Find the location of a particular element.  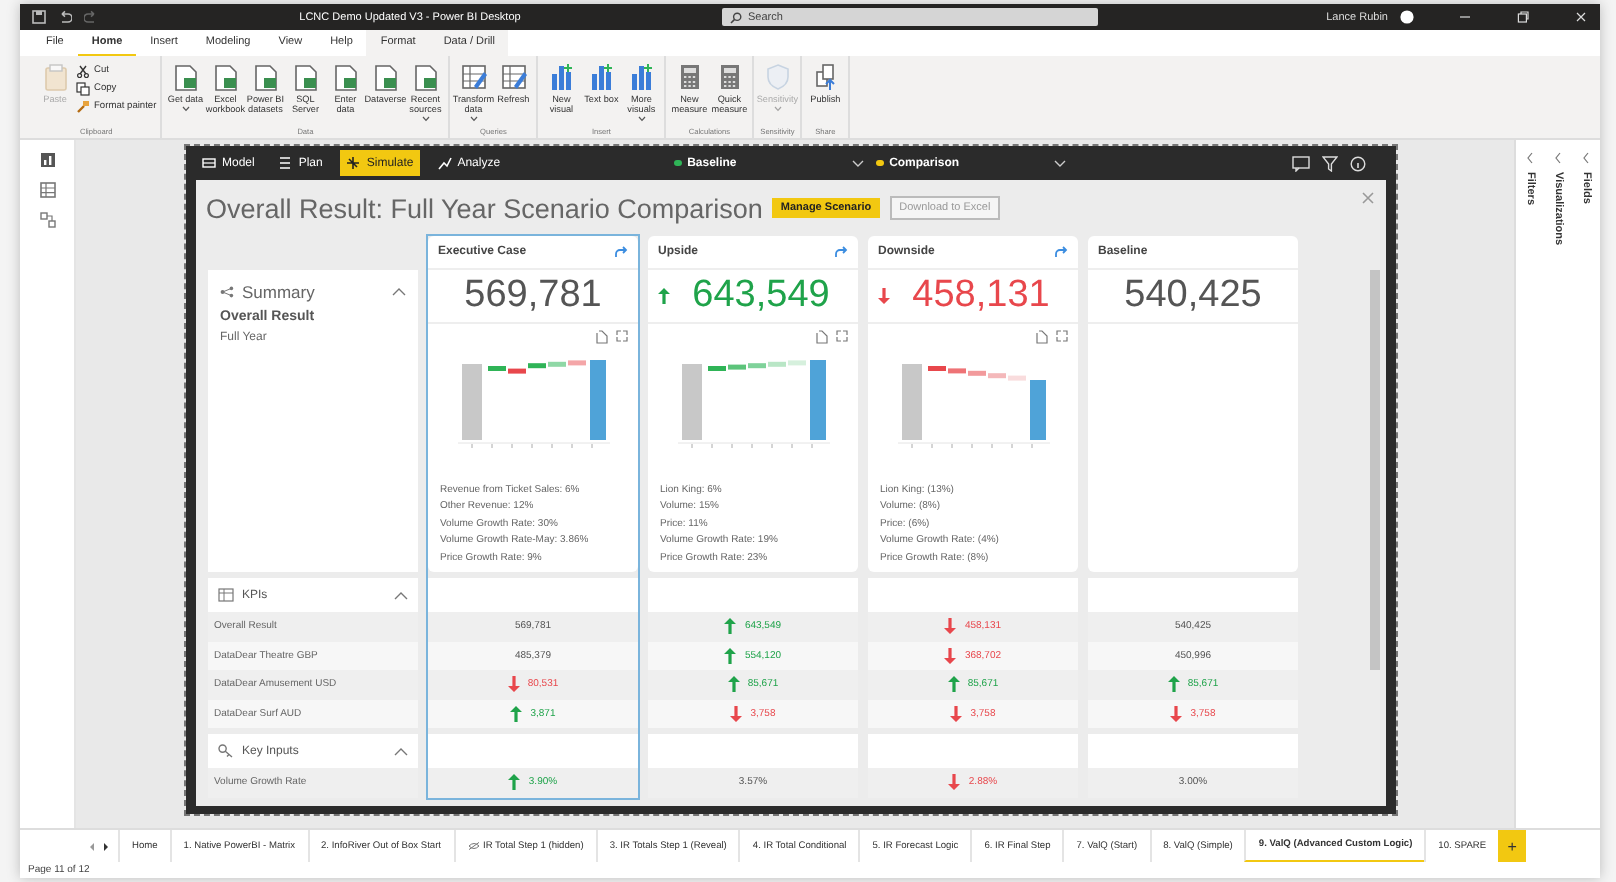

next-page-icon is located at coordinates (106, 846).